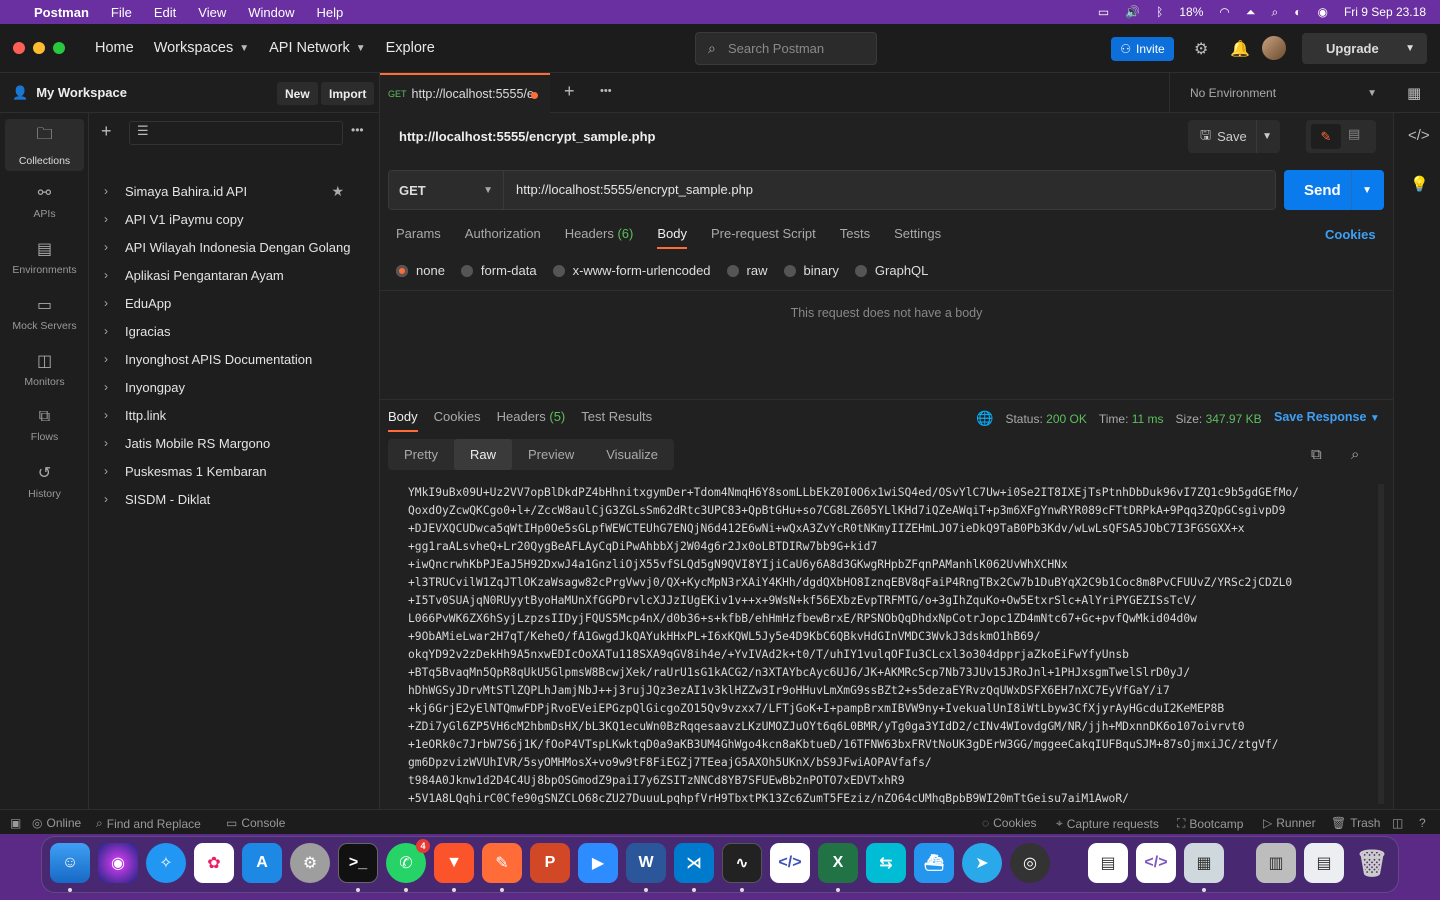  What do you see at coordinates (410, 48) in the screenshot?
I see `nav-explore: Explore` at bounding box center [410, 48].